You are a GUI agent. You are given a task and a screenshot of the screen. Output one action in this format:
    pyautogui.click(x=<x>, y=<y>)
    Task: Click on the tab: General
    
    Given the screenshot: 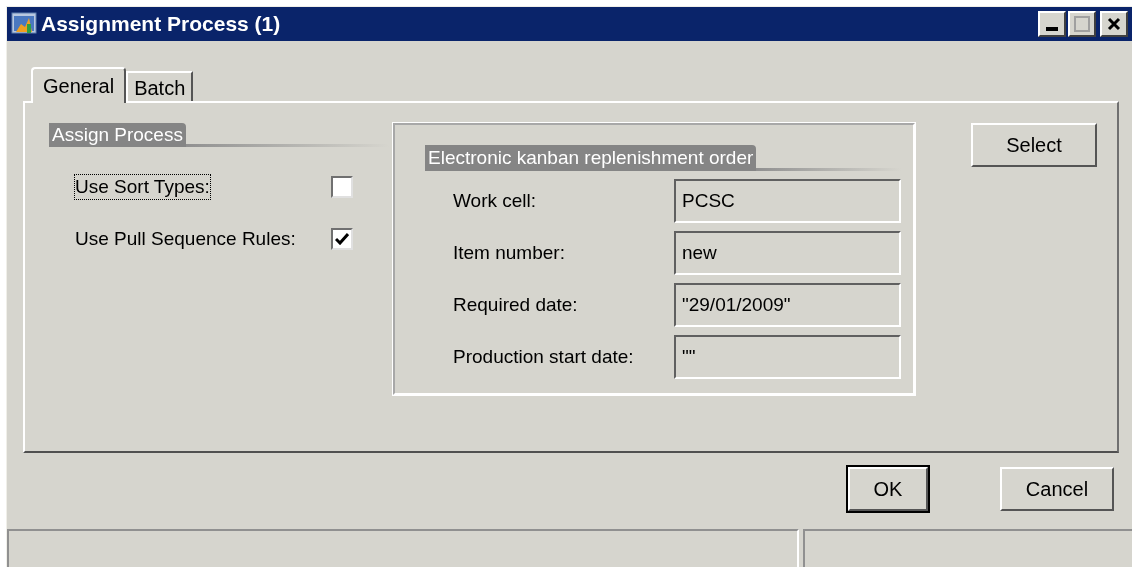 What is the action you would take?
    pyautogui.click(x=79, y=85)
    